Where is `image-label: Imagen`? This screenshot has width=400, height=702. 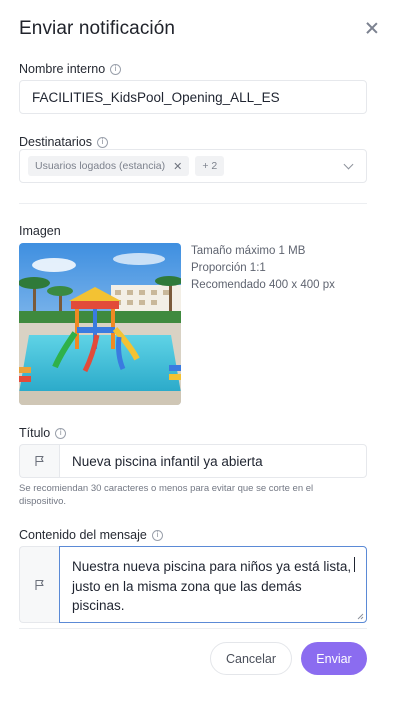 image-label: Imagen is located at coordinates (40, 231).